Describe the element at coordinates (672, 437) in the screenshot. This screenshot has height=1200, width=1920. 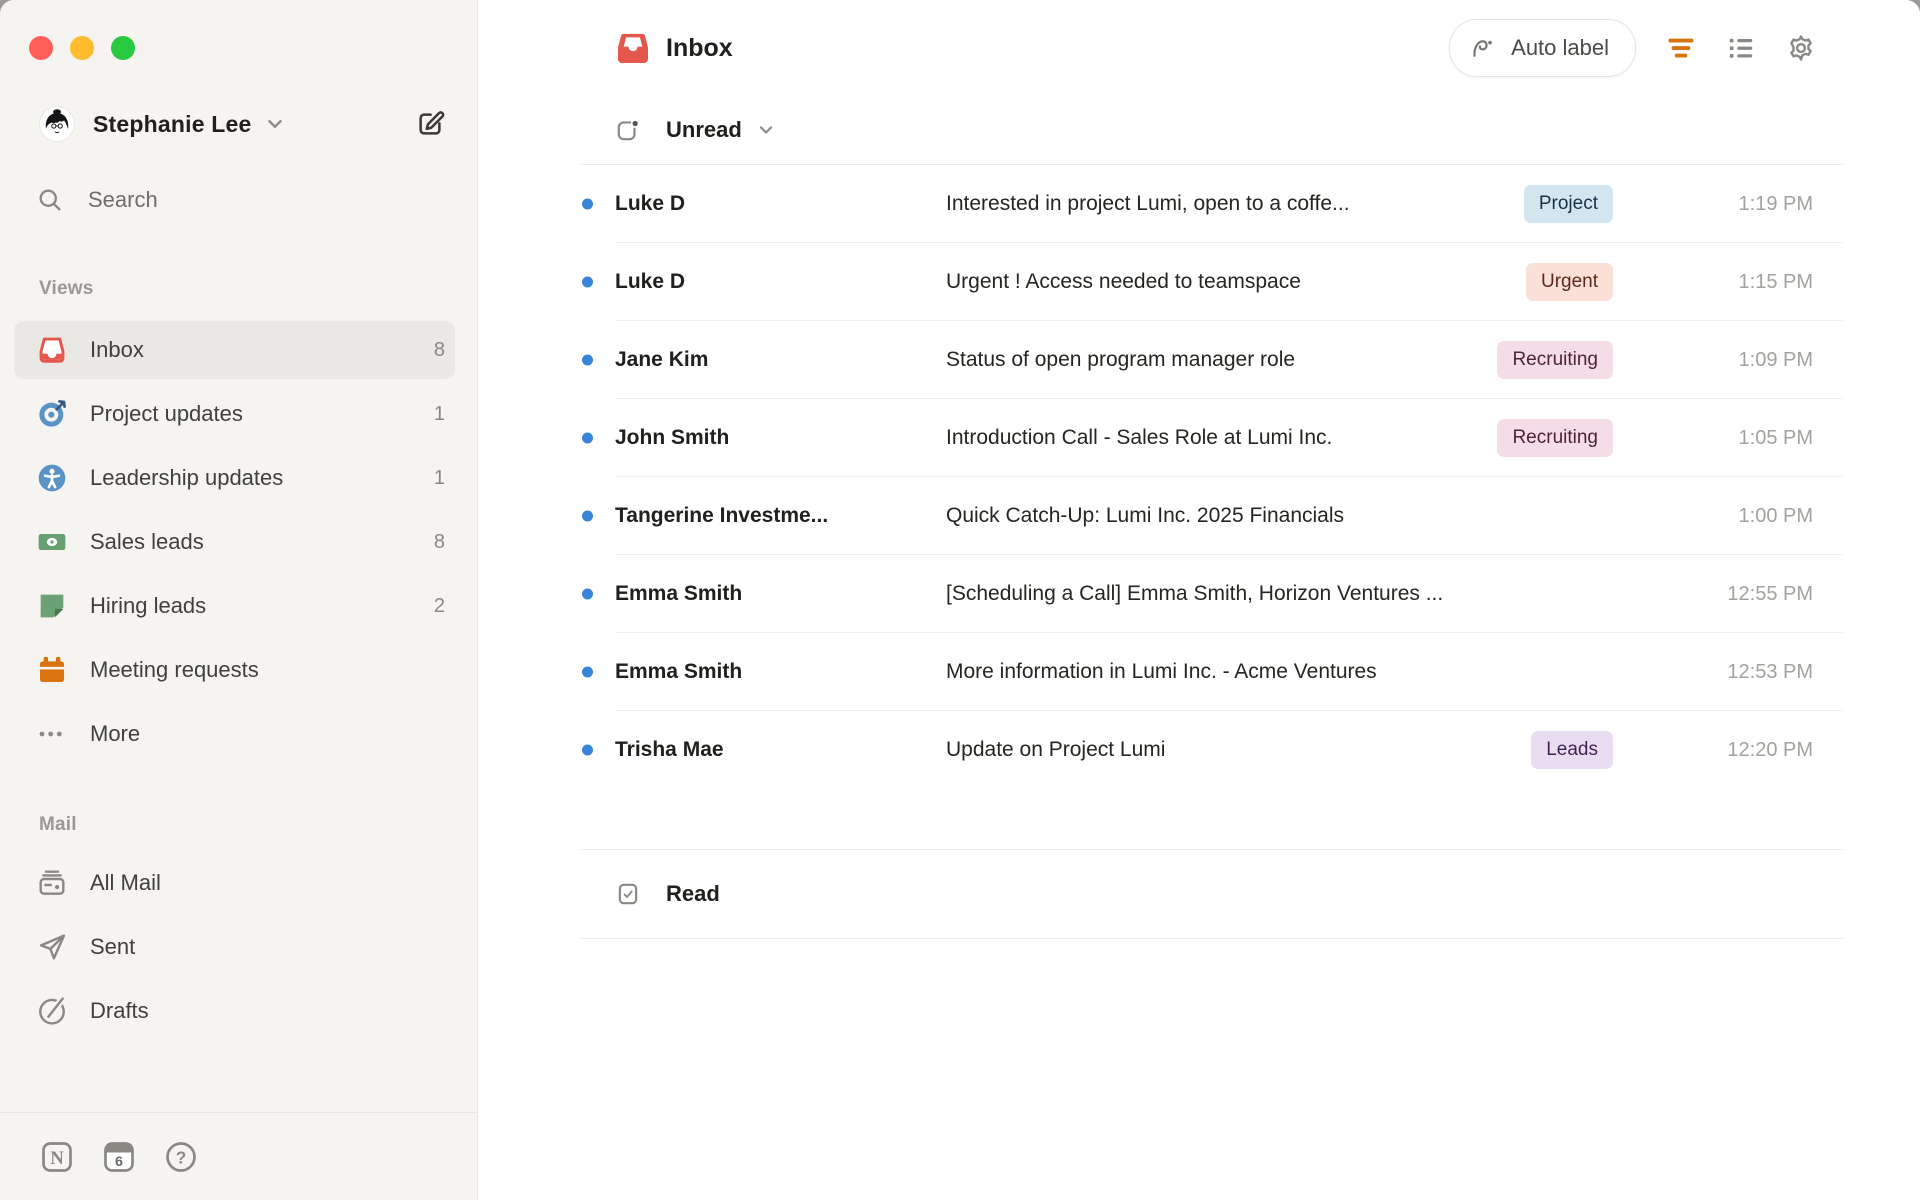
I see `email-sender: John Smith` at that location.